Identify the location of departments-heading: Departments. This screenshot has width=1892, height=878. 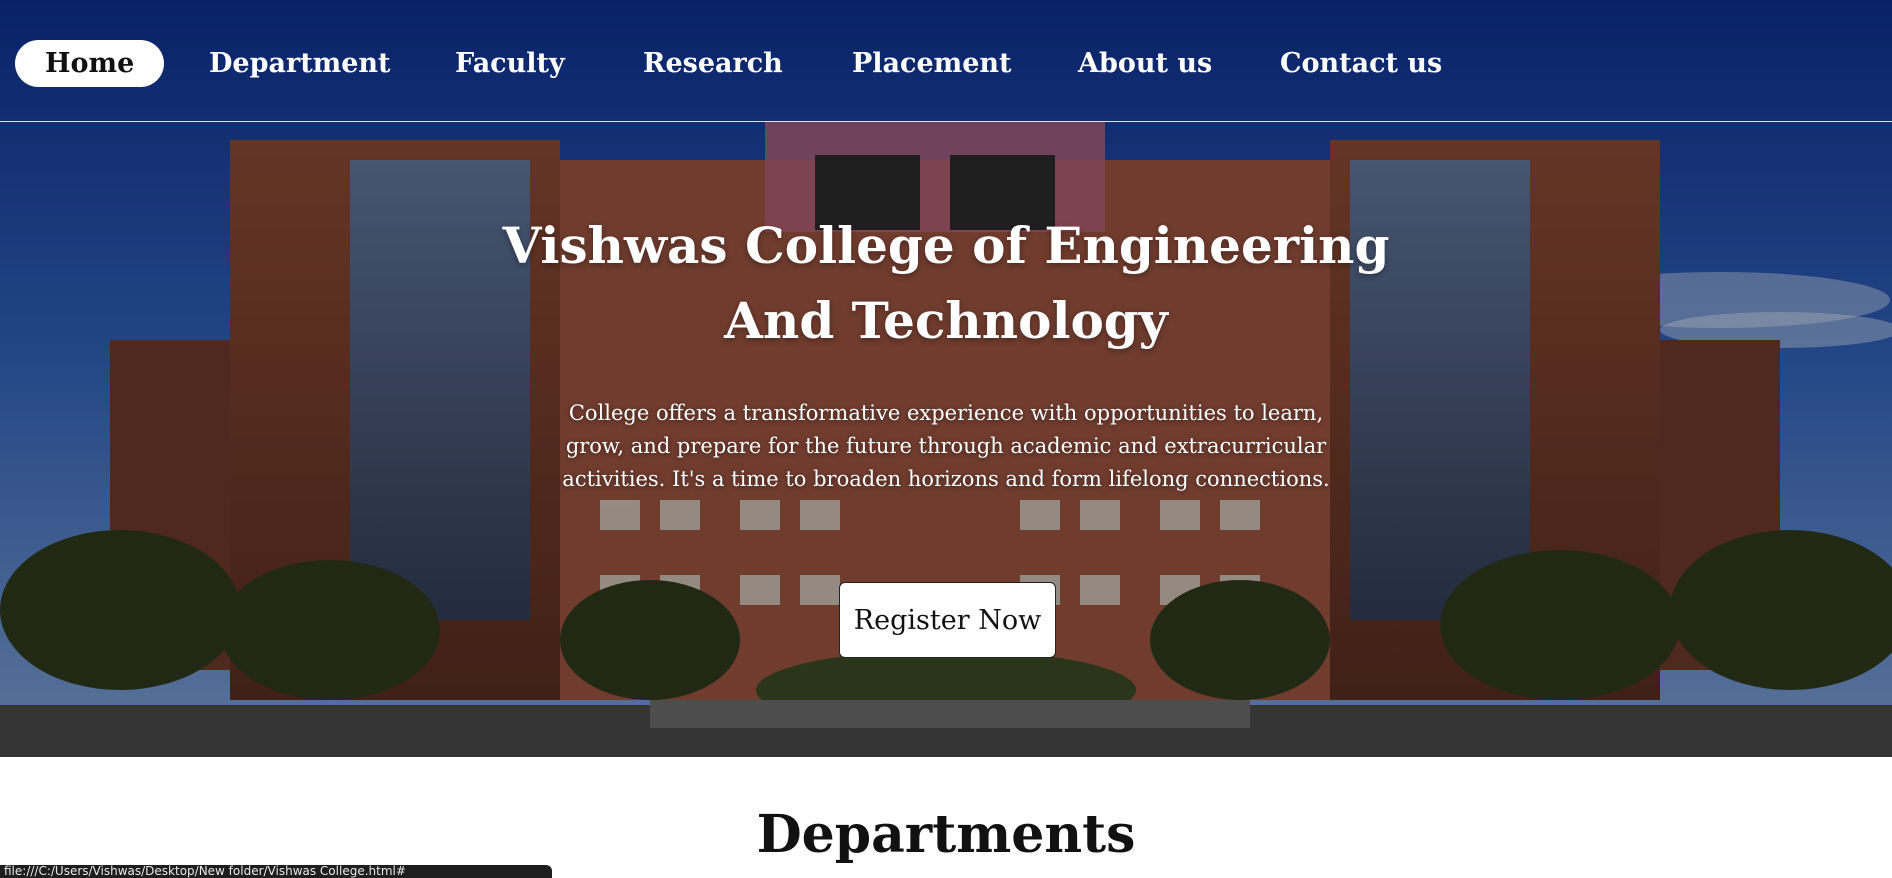
(946, 834).